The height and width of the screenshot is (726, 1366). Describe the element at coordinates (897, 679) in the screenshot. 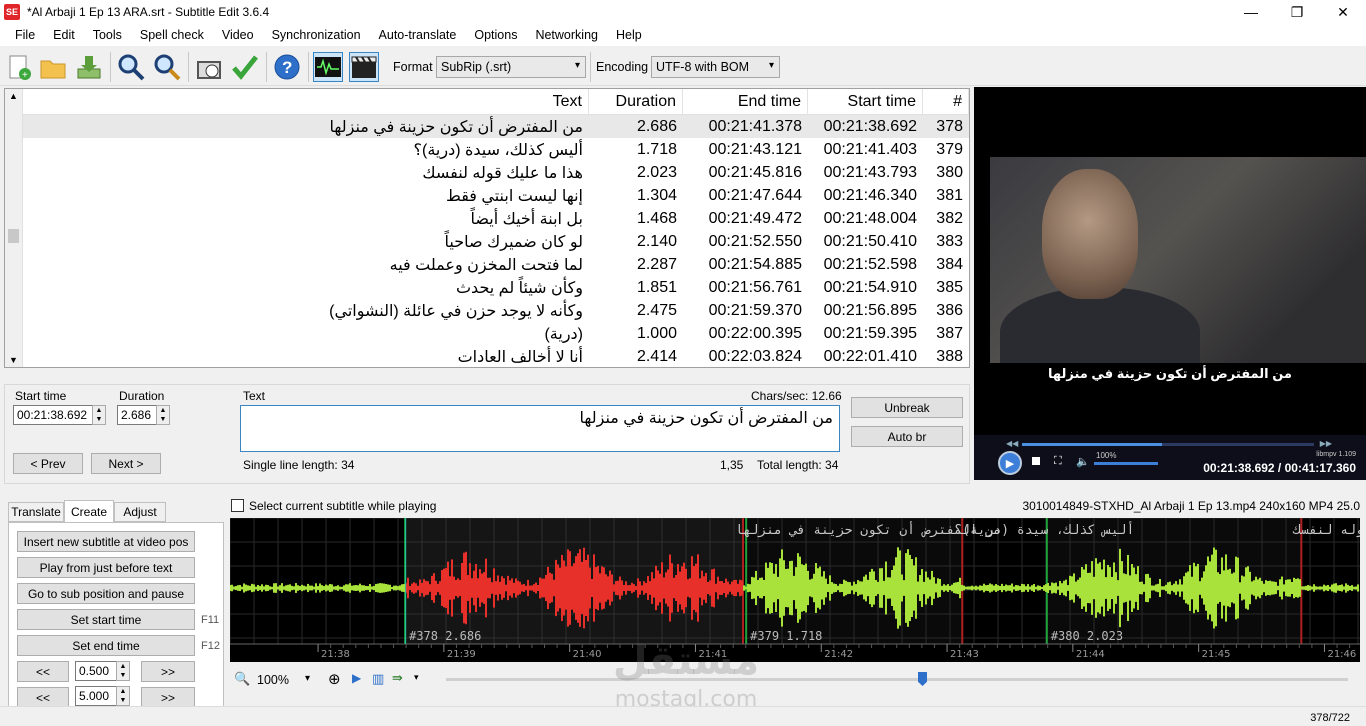

I see `position-track` at that location.